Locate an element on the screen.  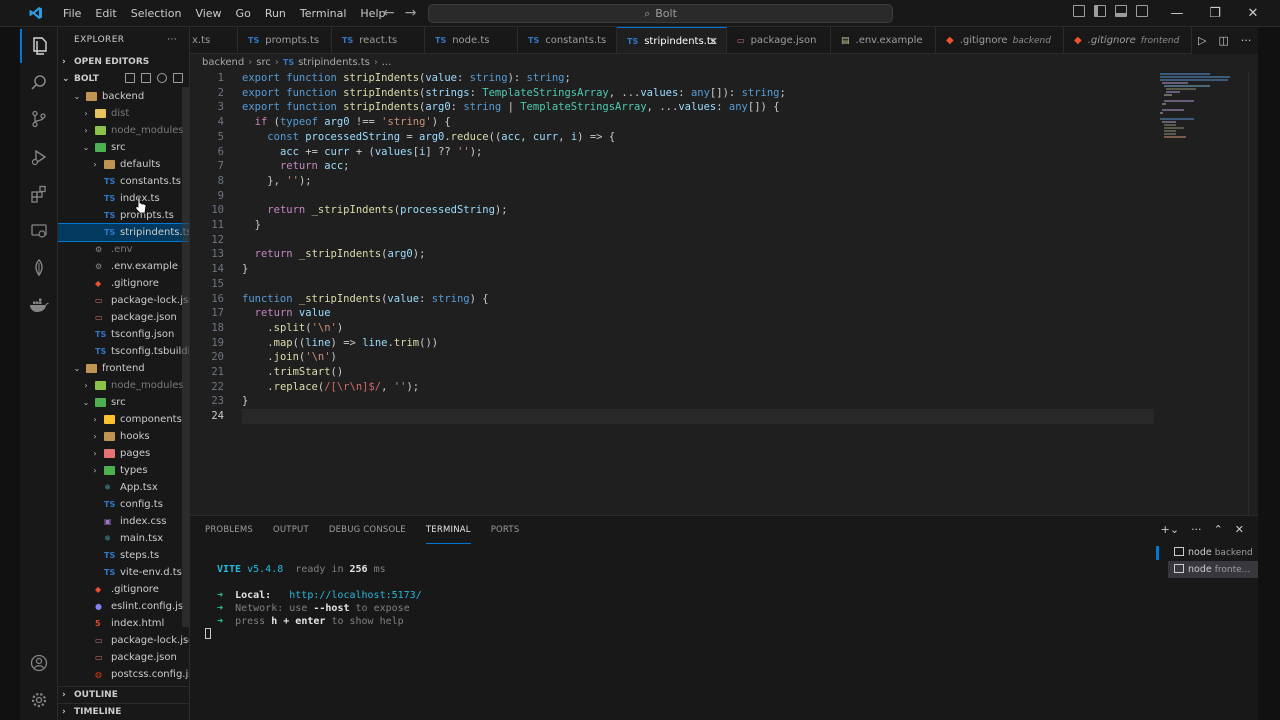
file-item: TS steps.ts is located at coordinates (123, 555).